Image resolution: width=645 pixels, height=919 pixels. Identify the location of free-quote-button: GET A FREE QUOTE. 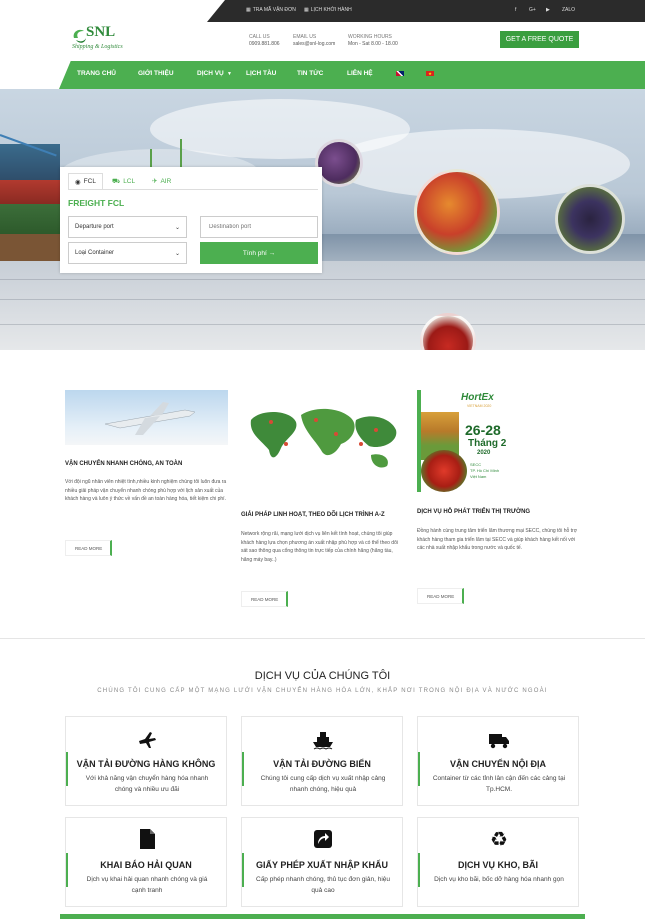
(539, 39).